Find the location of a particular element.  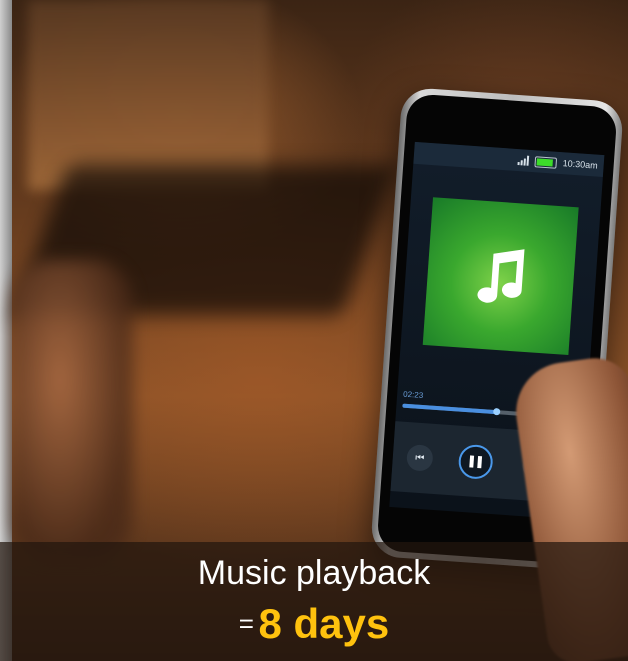

elapsed-time: 02:23 is located at coordinates (413, 395).